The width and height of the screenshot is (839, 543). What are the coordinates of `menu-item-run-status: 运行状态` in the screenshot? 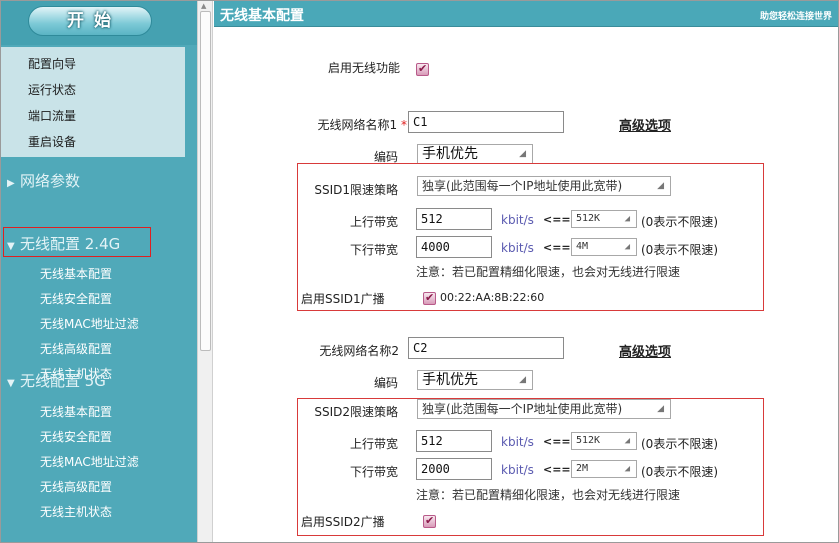 It's located at (52, 89).